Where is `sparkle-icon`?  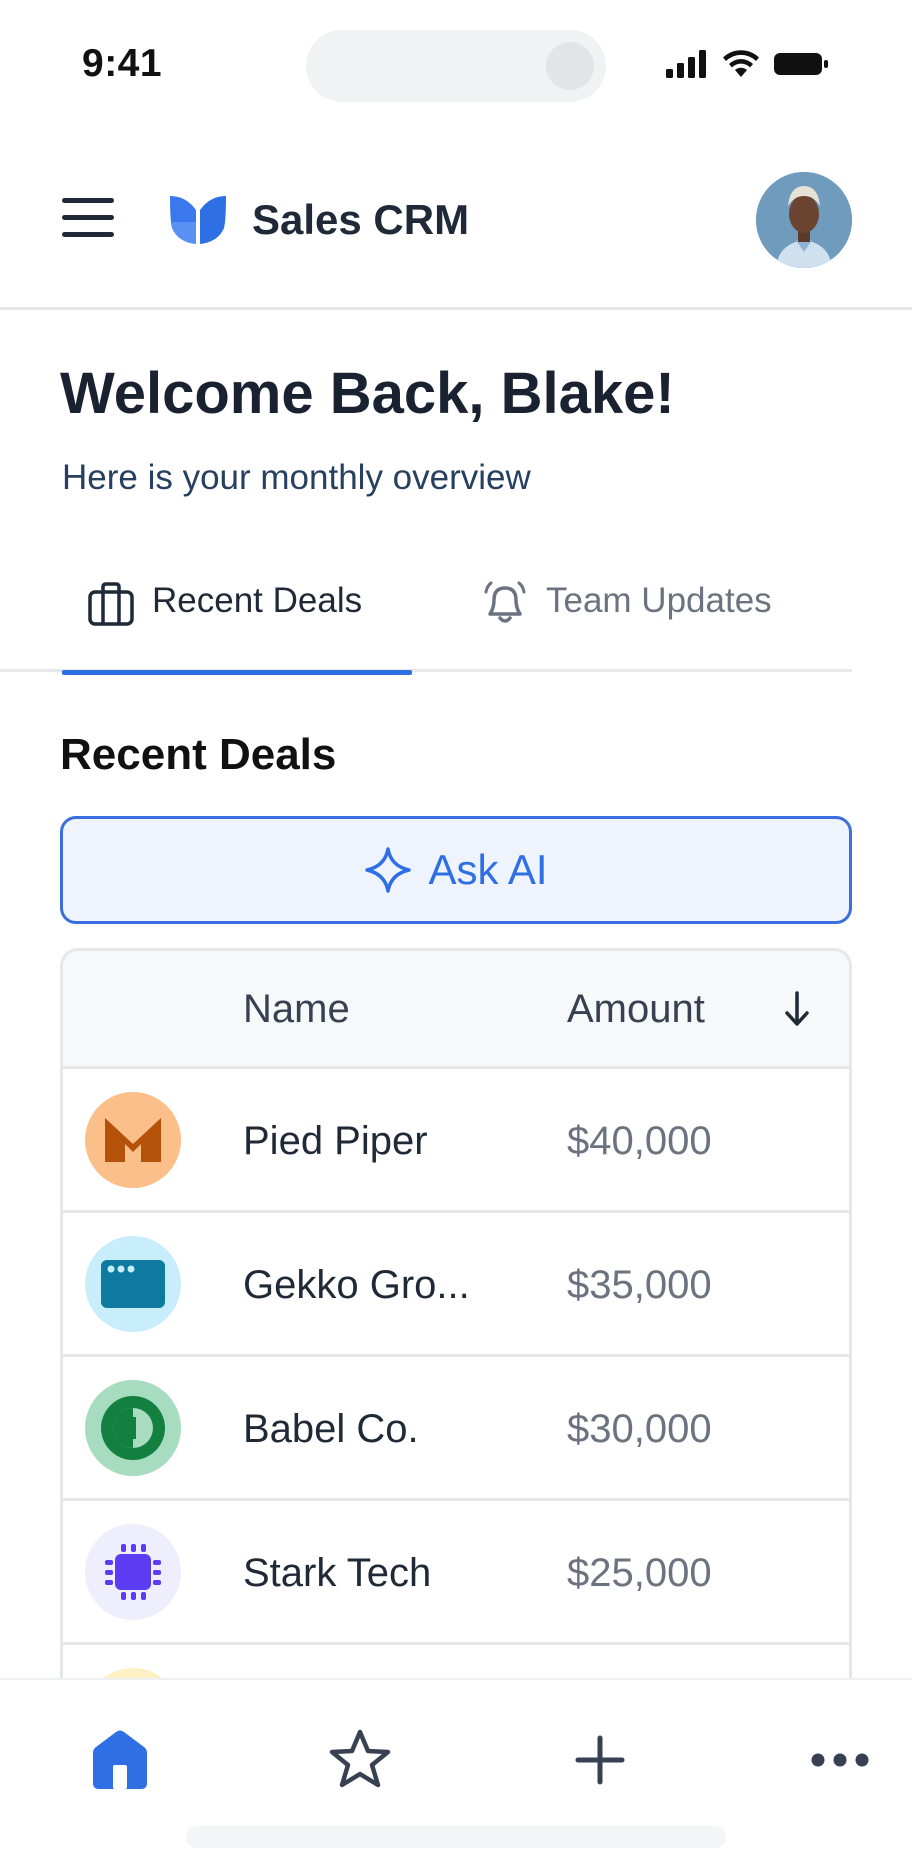
sparkle-icon is located at coordinates (388, 870).